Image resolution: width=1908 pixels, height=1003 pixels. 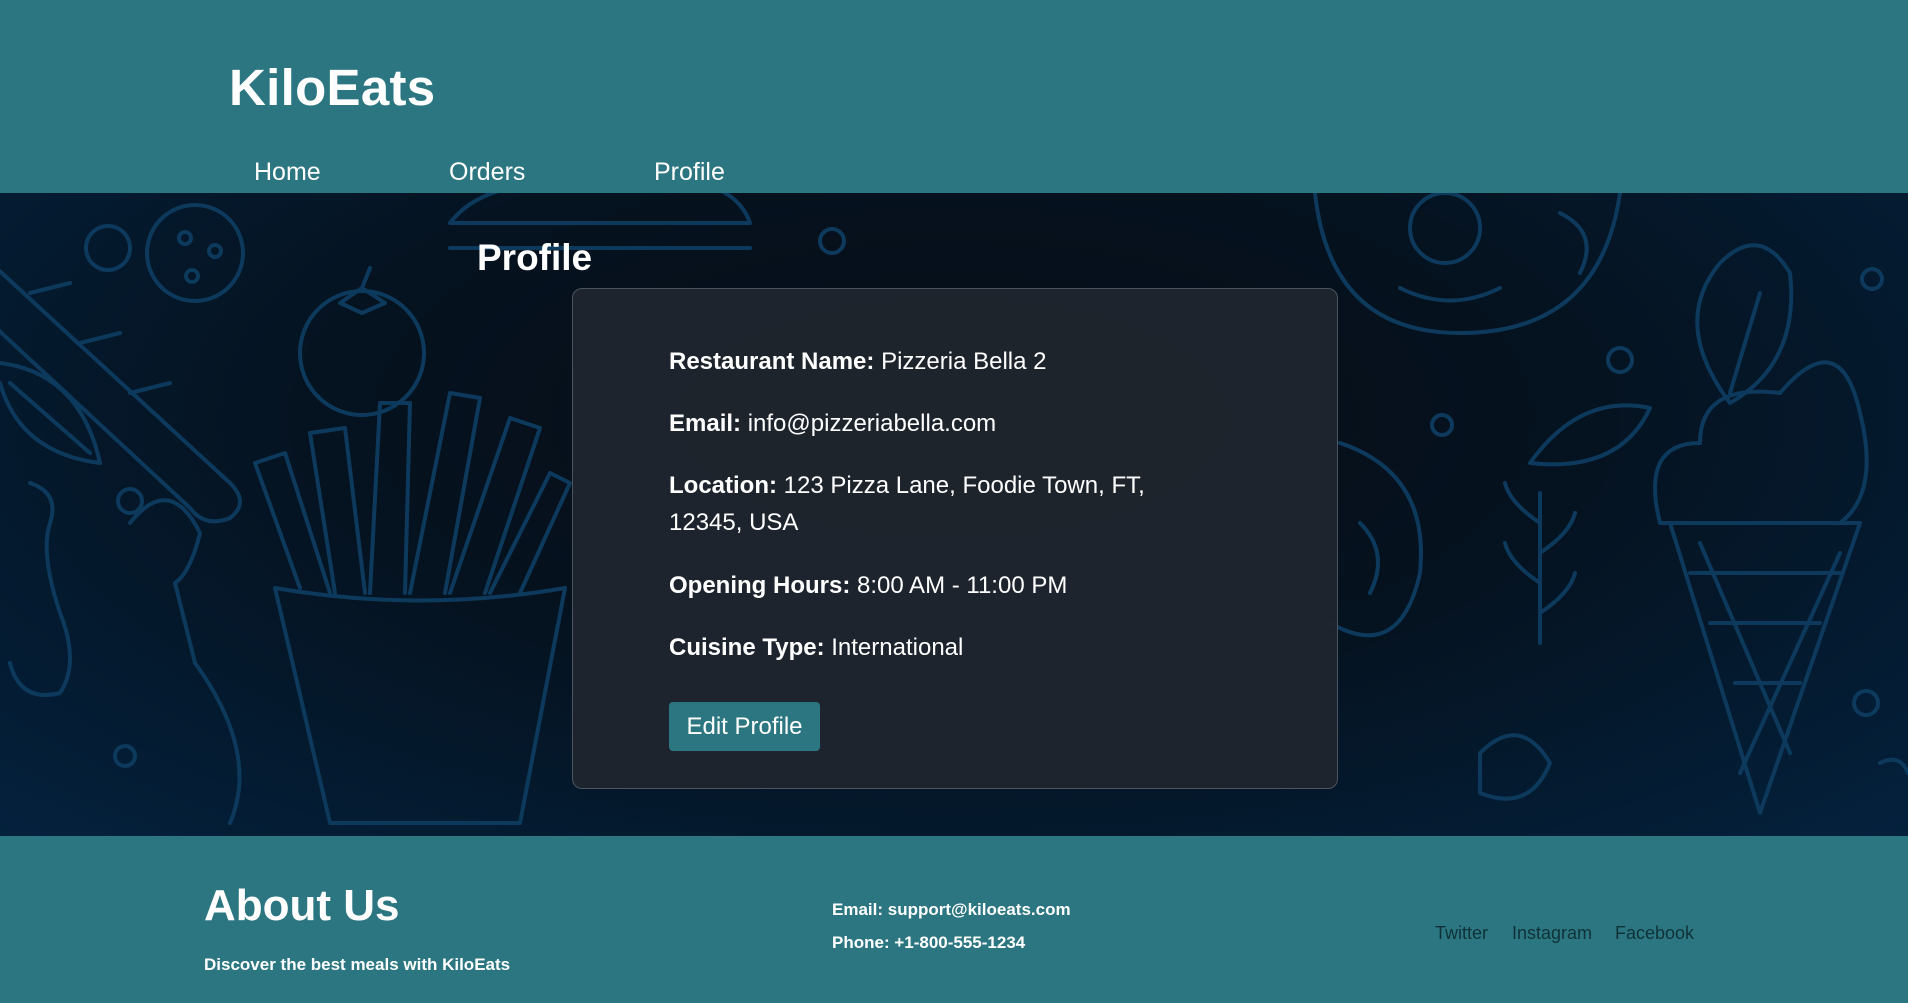 What do you see at coordinates (1654, 933) in the screenshot?
I see `facebook-link: Facebook` at bounding box center [1654, 933].